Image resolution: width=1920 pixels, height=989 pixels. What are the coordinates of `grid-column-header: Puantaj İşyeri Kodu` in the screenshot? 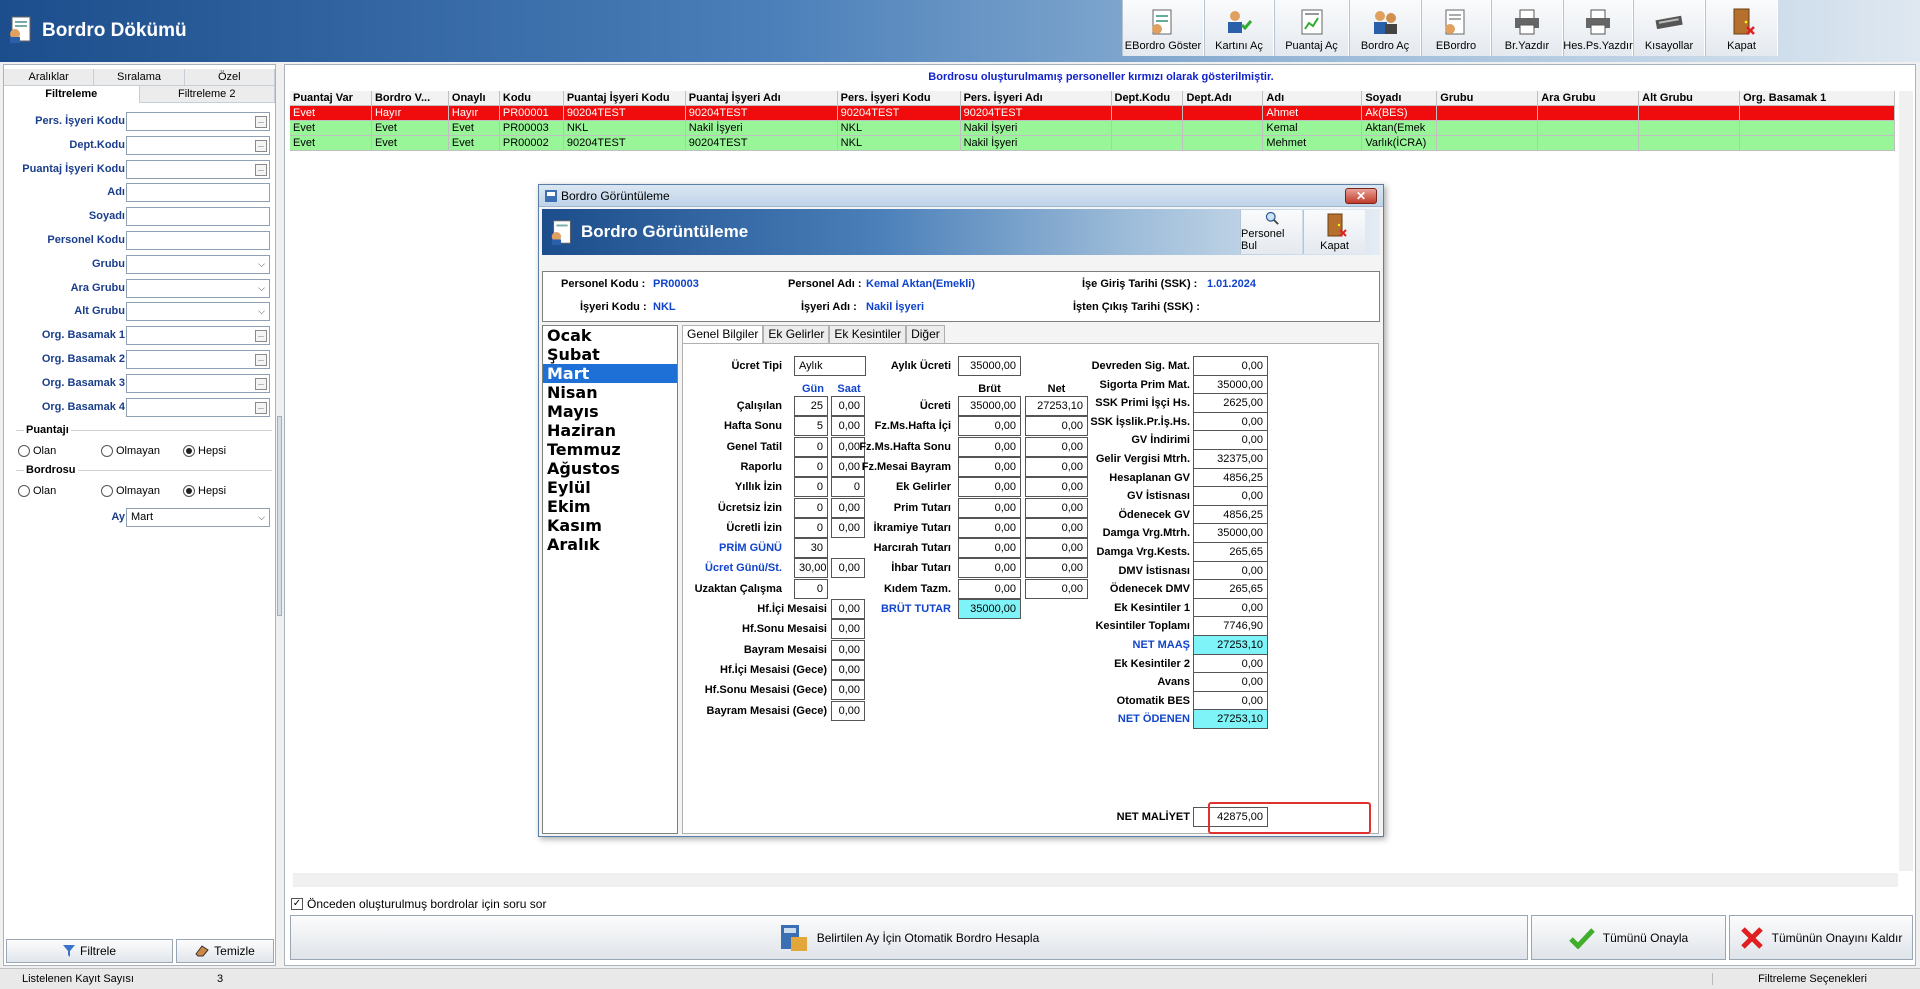 It's located at (624, 98).